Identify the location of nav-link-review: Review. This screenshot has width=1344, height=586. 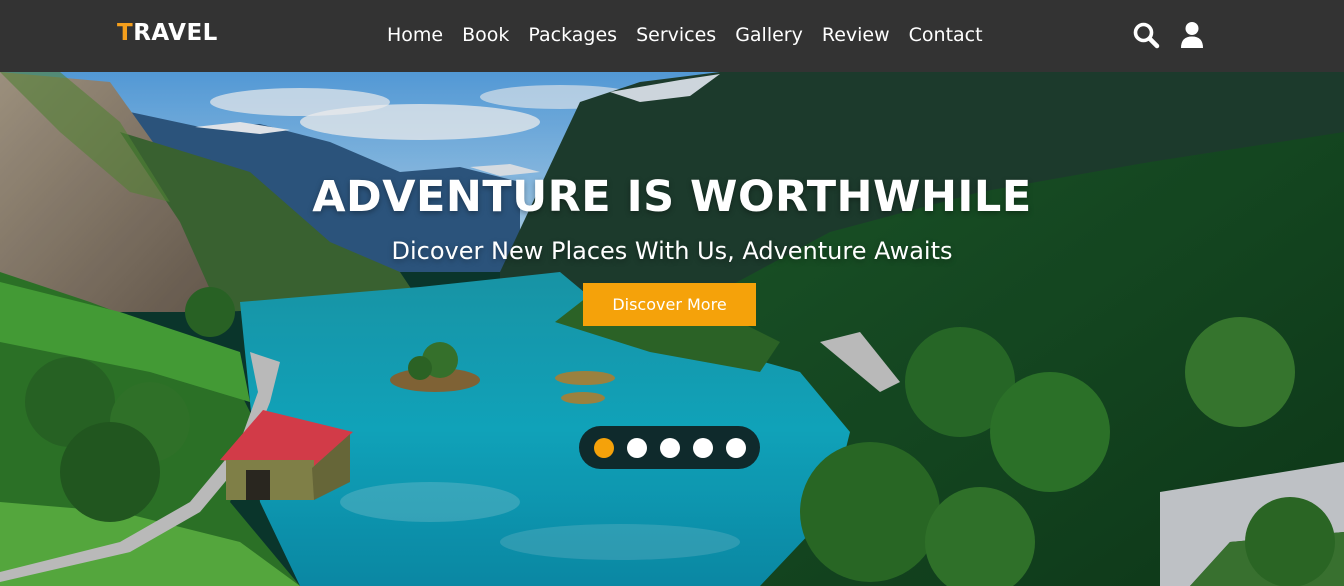
(856, 35).